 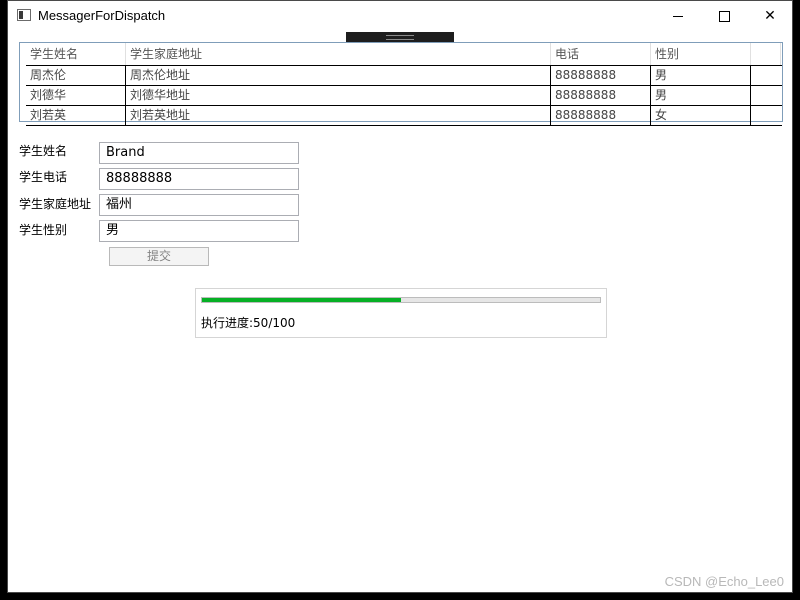 I want to click on minimize-icon, so click(x=678, y=16).